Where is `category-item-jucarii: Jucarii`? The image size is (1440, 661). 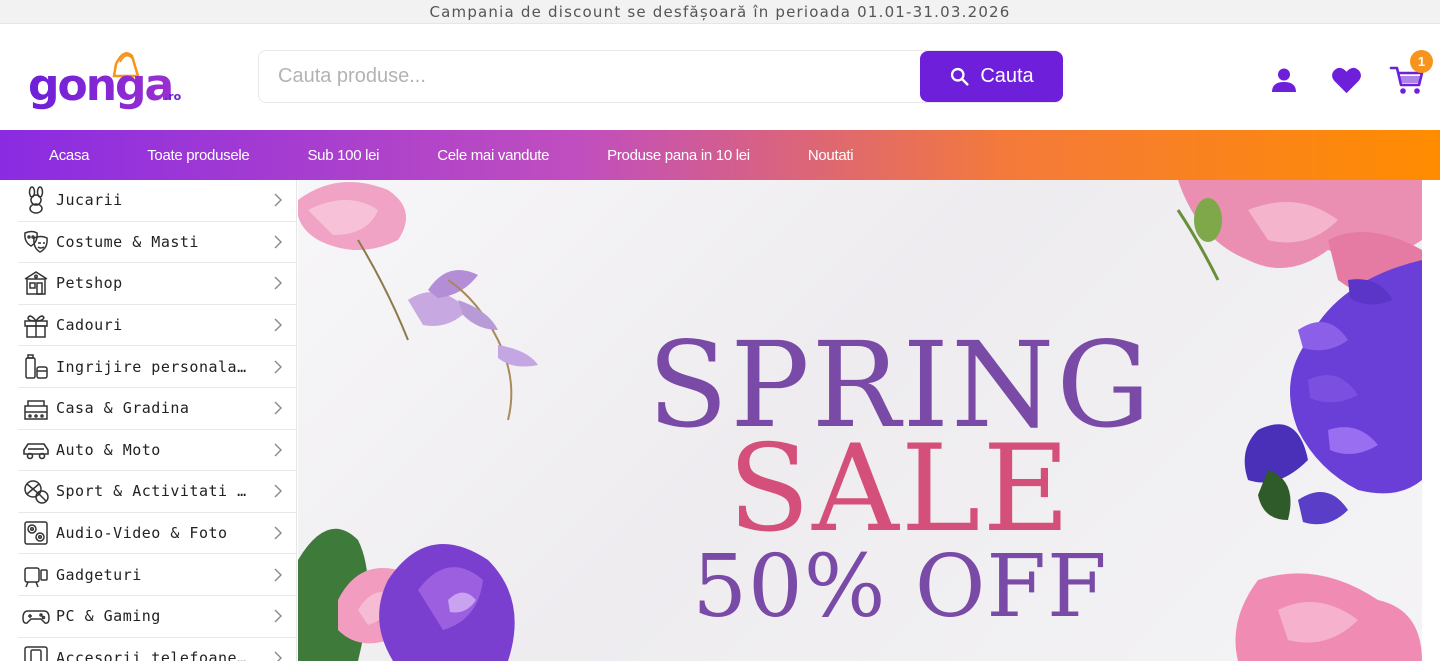
category-item-jucarii: Jucarii is located at coordinates (157, 201).